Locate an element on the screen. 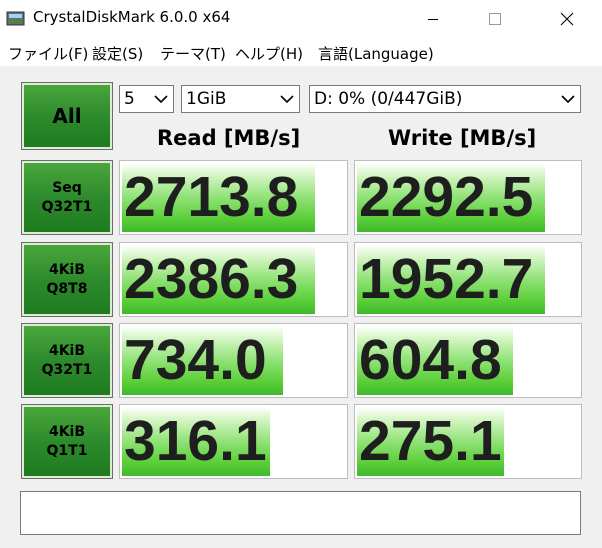 This screenshot has width=602, height=548. read-result-cell: 734.0 is located at coordinates (233, 360).